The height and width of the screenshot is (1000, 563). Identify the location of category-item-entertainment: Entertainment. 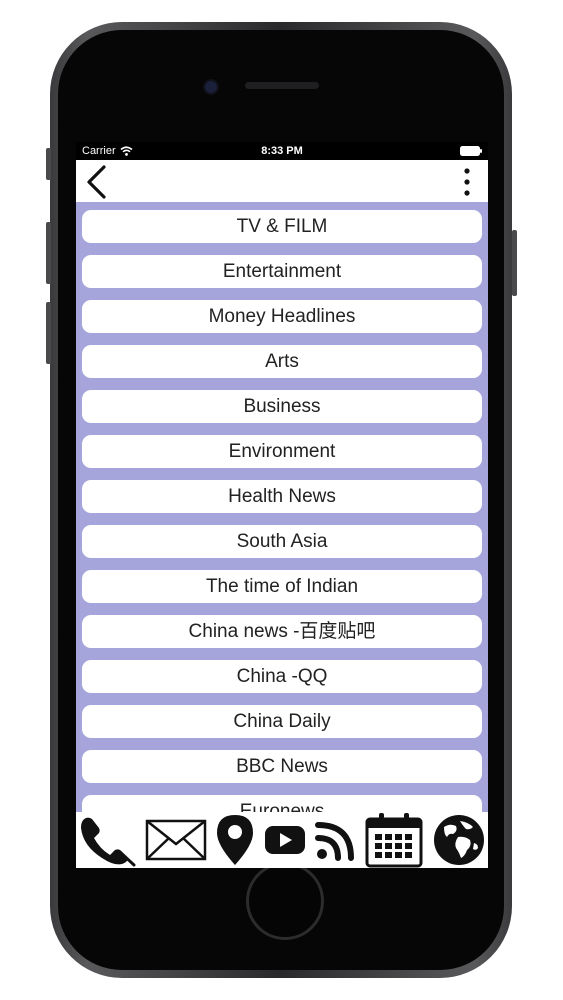
(282, 271).